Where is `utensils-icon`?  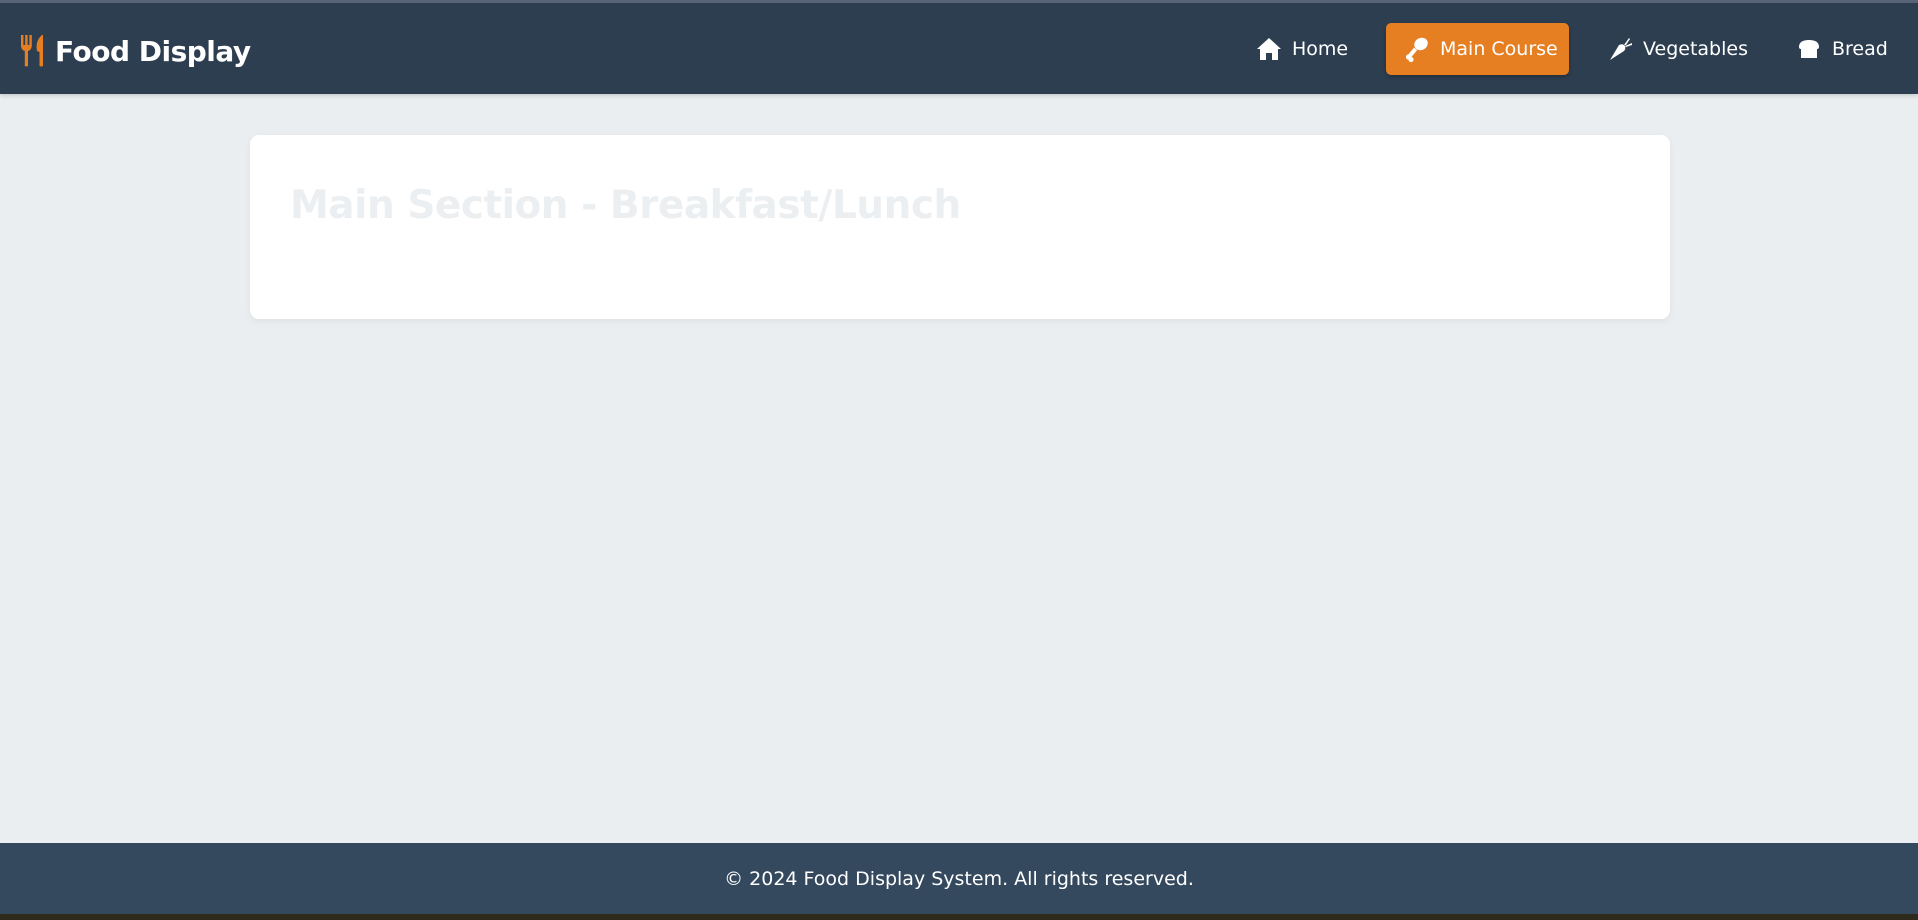
utensils-icon is located at coordinates (33, 51).